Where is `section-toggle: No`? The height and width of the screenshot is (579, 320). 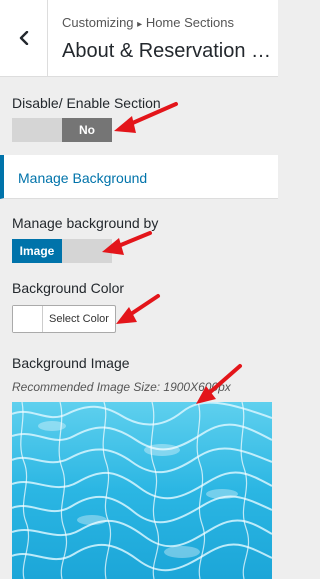
section-toggle: No is located at coordinates (62, 130).